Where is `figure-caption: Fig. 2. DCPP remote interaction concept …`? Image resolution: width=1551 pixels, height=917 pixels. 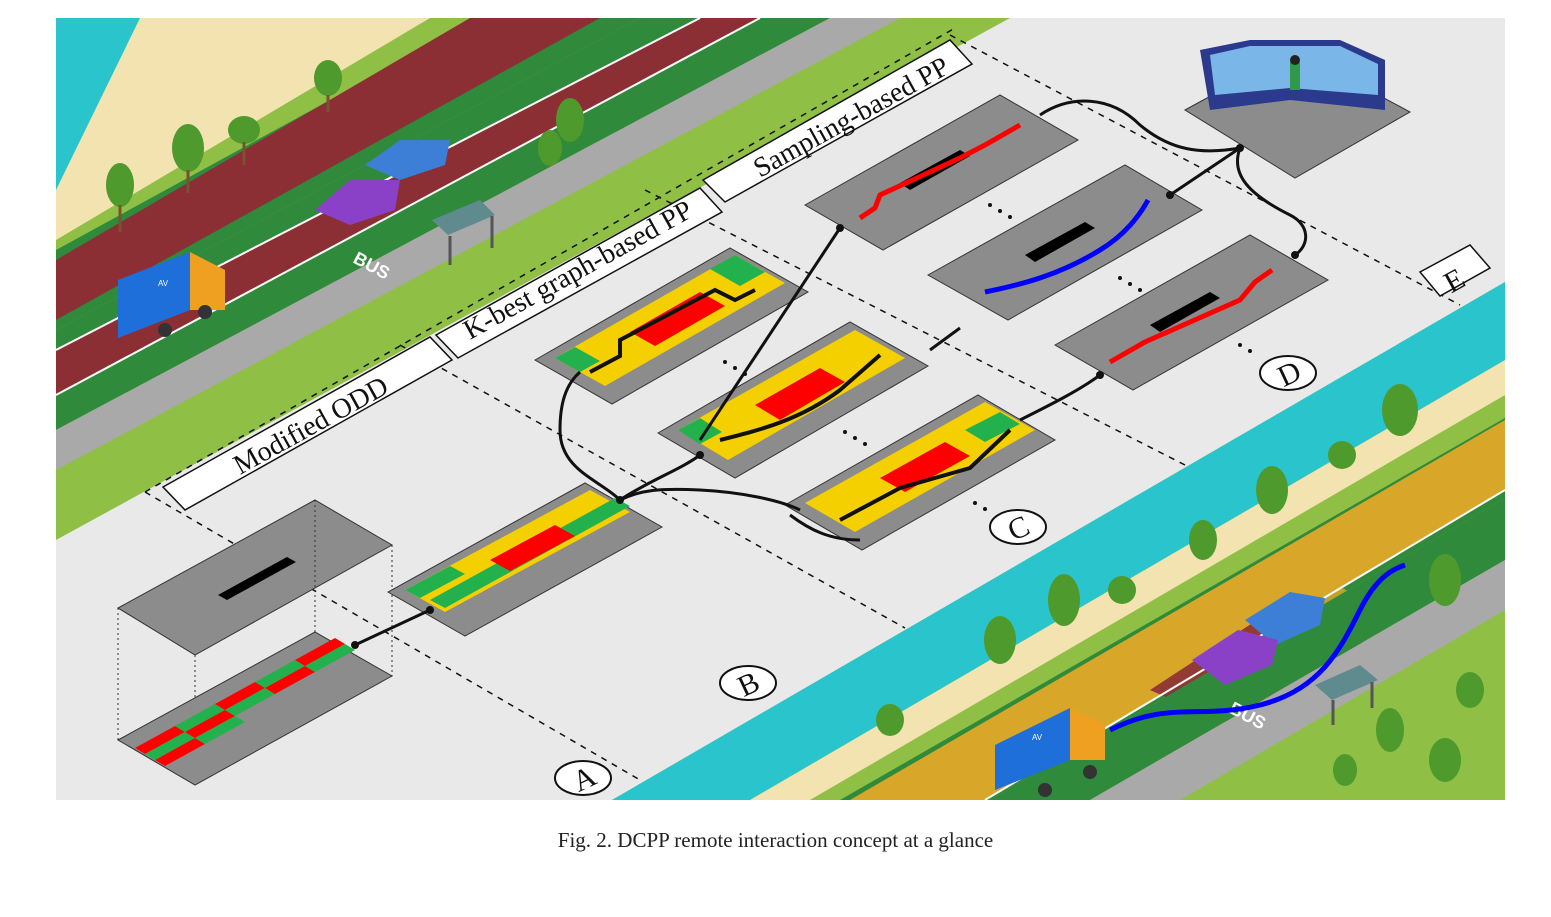 figure-caption: Fig. 2. DCPP remote interaction concept … is located at coordinates (775, 840).